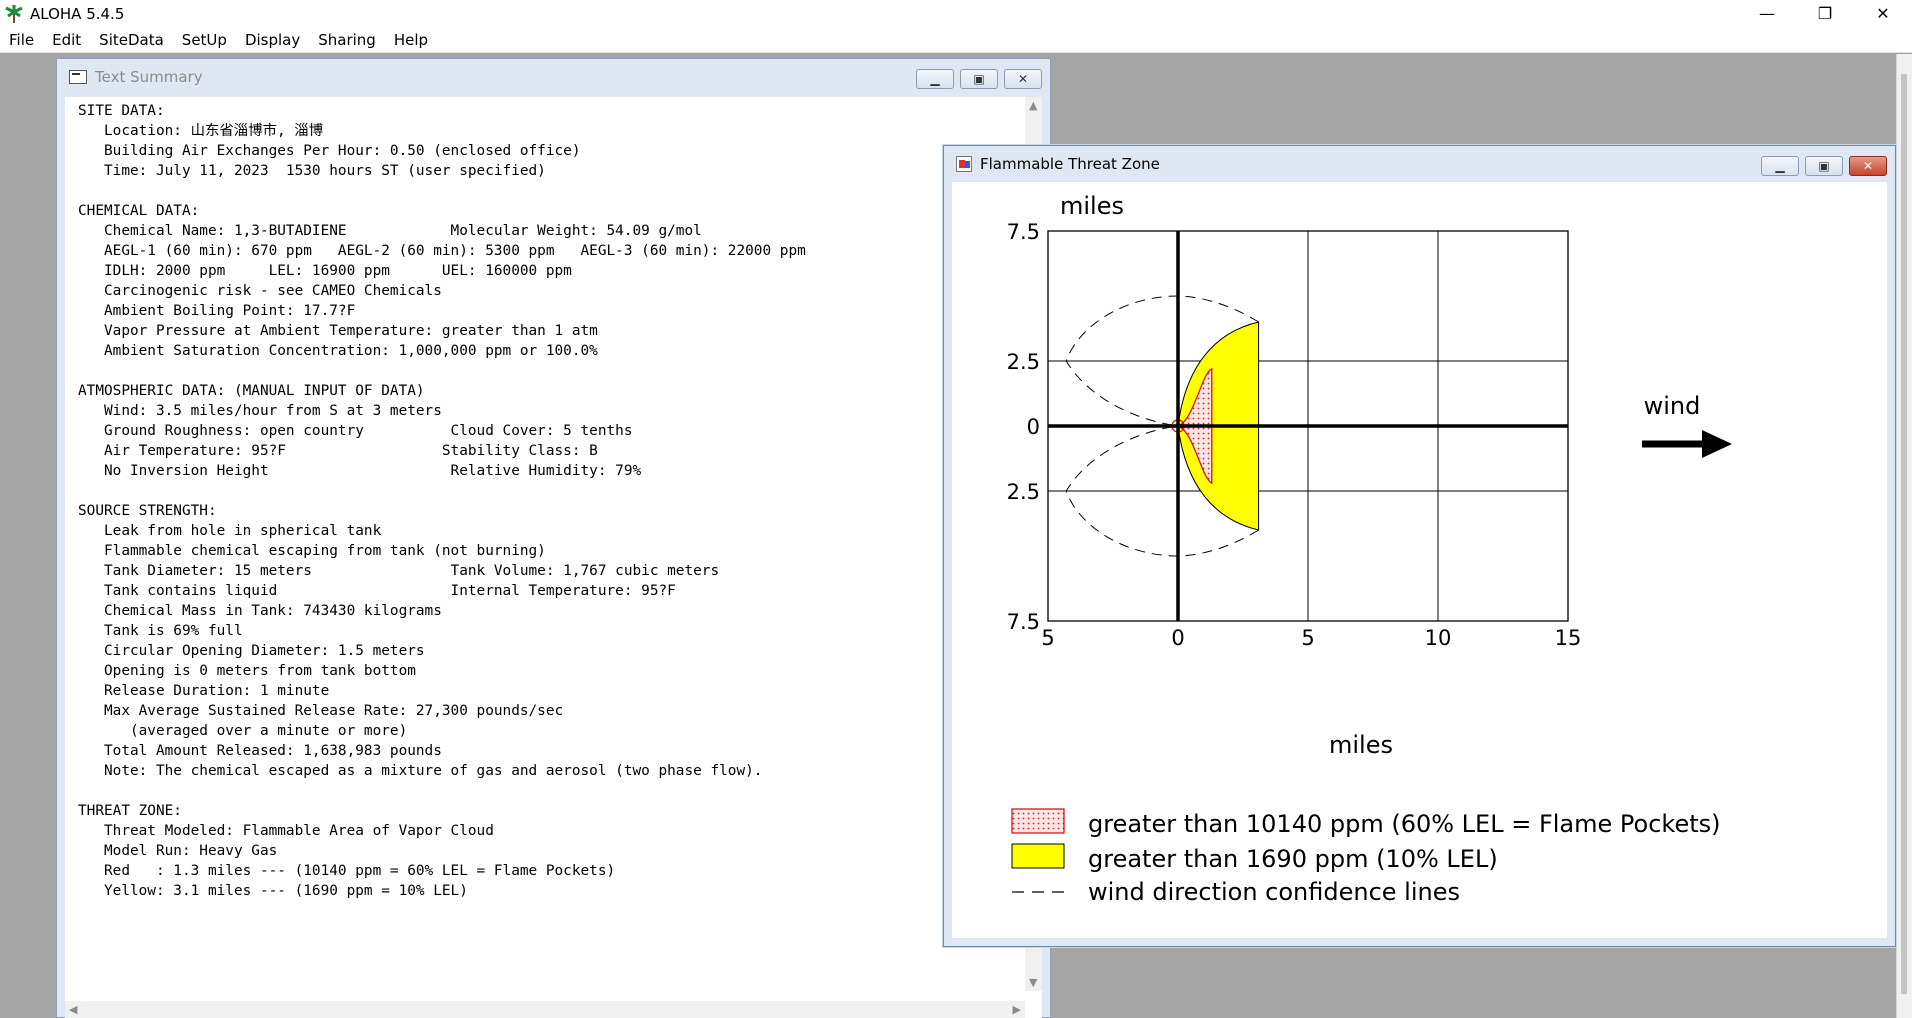 Image resolution: width=1912 pixels, height=1018 pixels. I want to click on scroll-down-icon: ▼, so click(1033, 982).